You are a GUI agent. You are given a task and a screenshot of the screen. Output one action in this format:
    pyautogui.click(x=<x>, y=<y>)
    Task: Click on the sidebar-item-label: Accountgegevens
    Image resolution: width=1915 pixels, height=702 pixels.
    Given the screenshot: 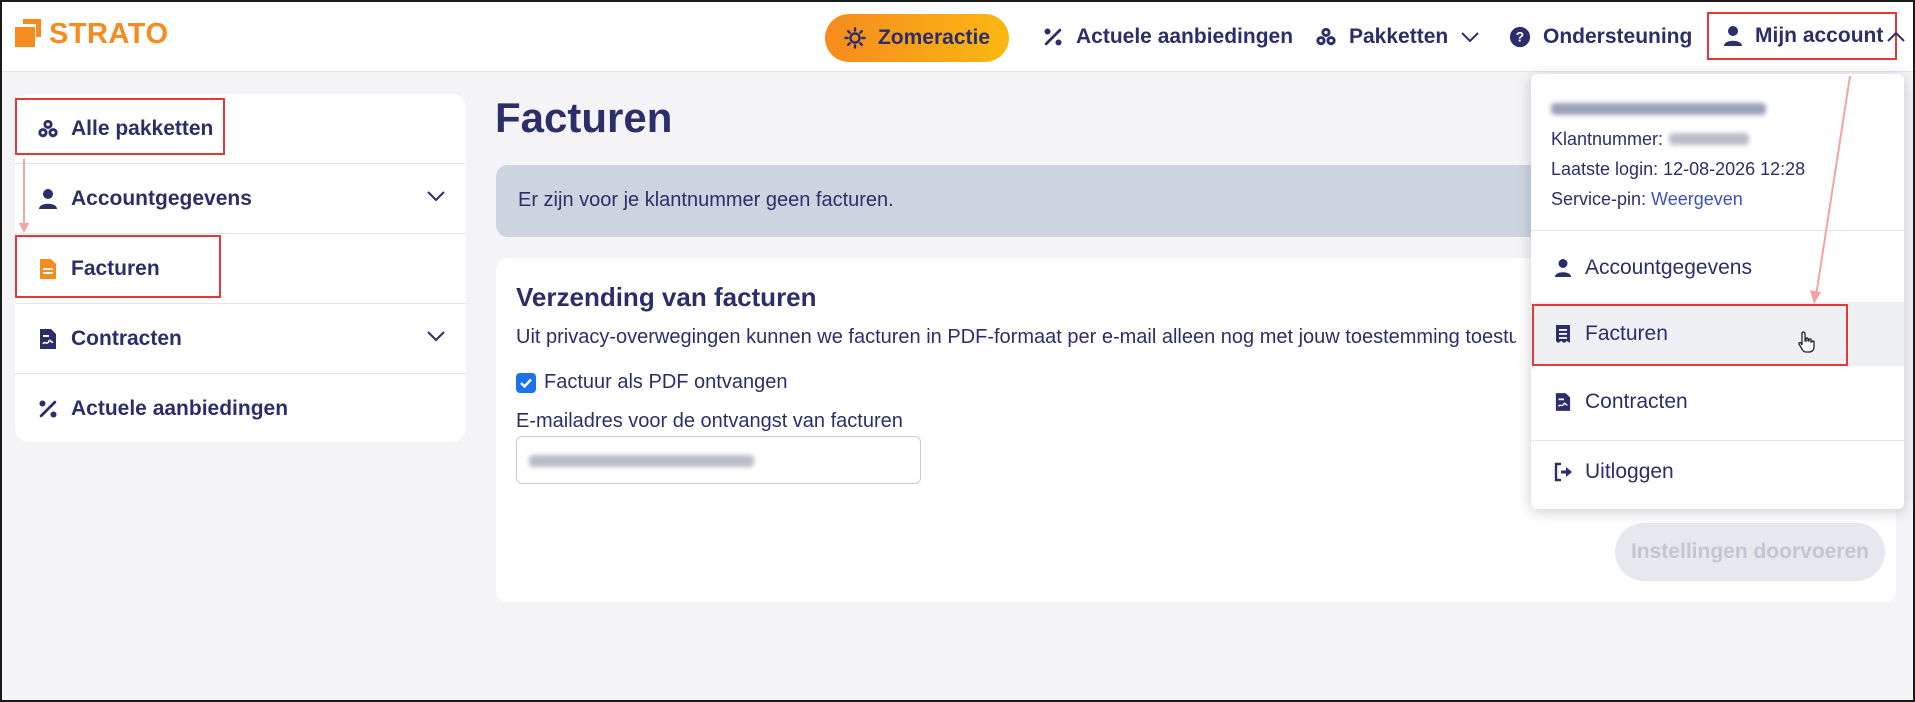 What is the action you would take?
    pyautogui.click(x=161, y=198)
    